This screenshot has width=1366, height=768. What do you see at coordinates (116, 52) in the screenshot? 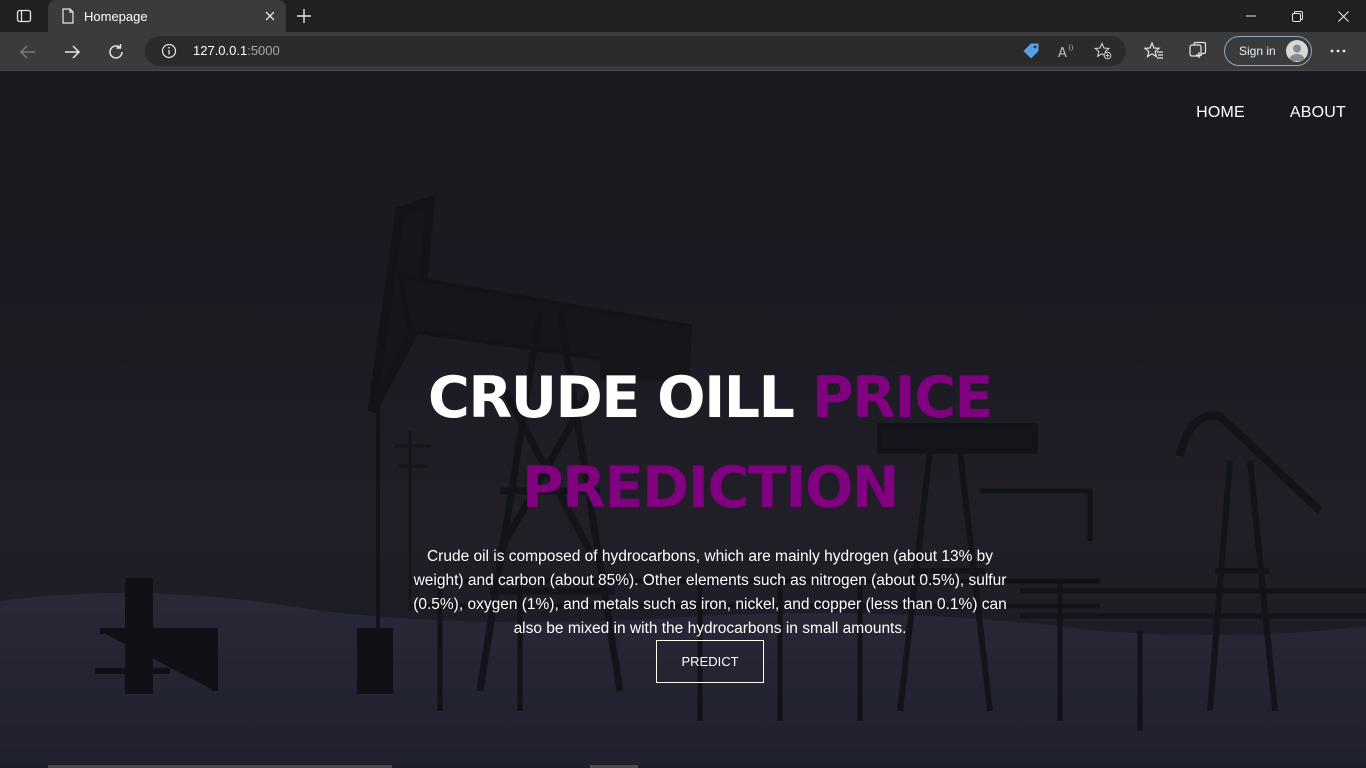
I see `refresh-icon` at bounding box center [116, 52].